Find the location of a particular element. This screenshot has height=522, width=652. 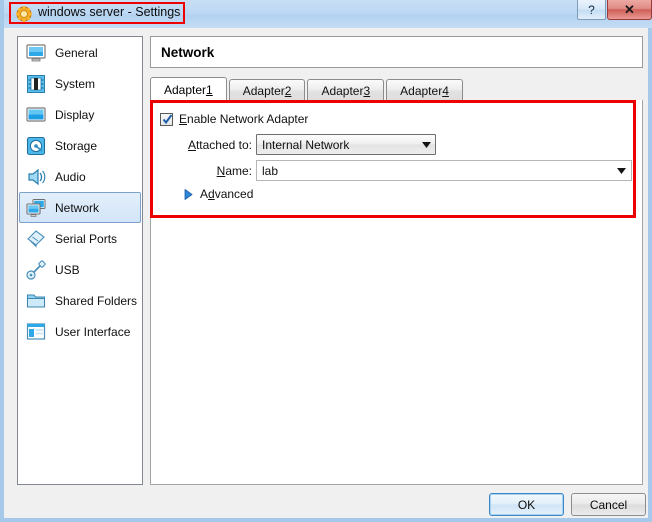

network-name-combobox: lab is located at coordinates (444, 170).